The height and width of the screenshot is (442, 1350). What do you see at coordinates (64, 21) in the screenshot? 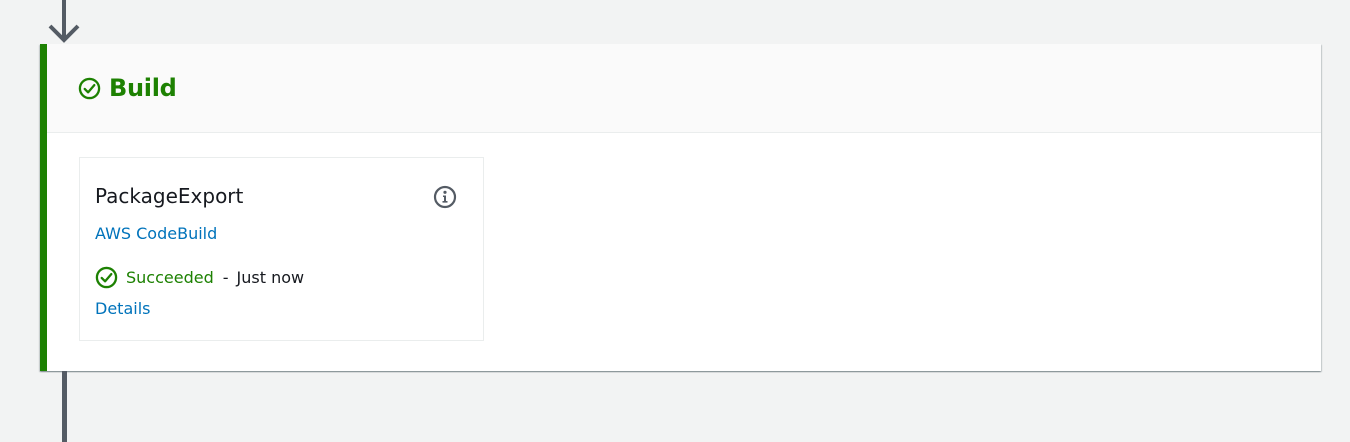
I see `connector-arrow-down-icon` at bounding box center [64, 21].